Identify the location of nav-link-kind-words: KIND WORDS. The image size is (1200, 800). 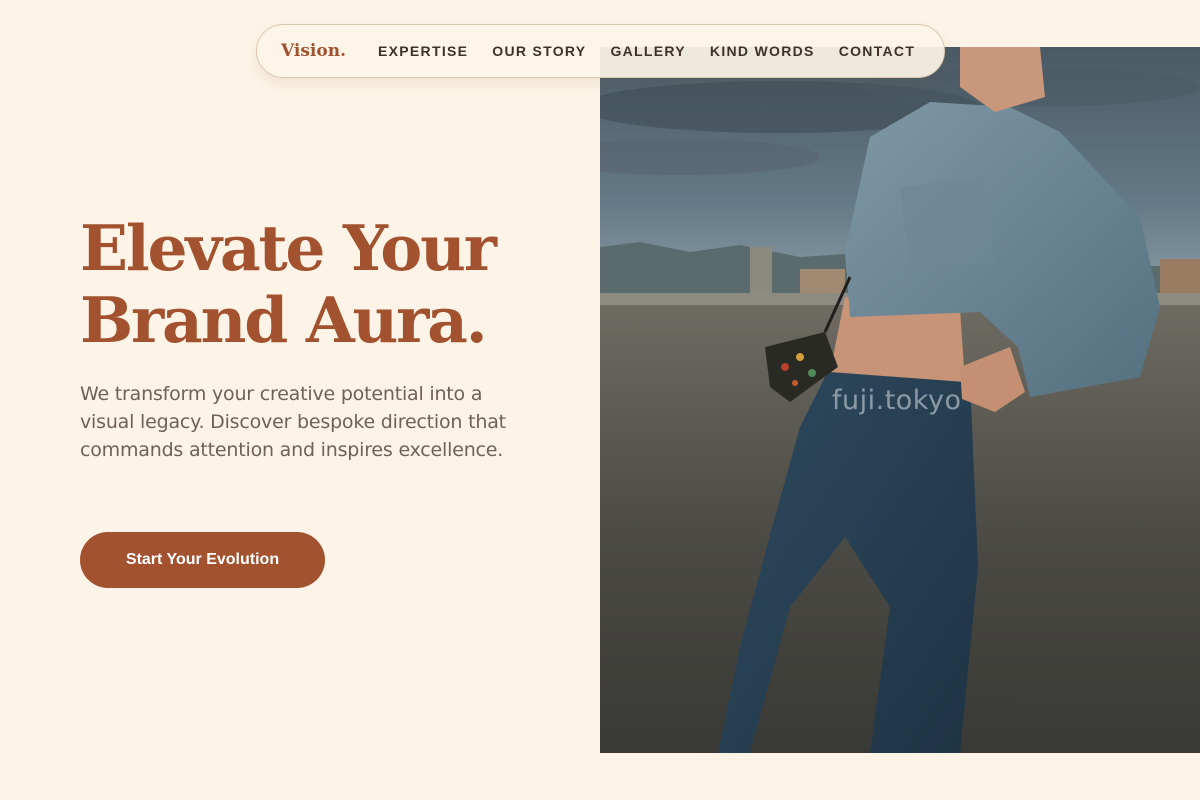
(762, 51).